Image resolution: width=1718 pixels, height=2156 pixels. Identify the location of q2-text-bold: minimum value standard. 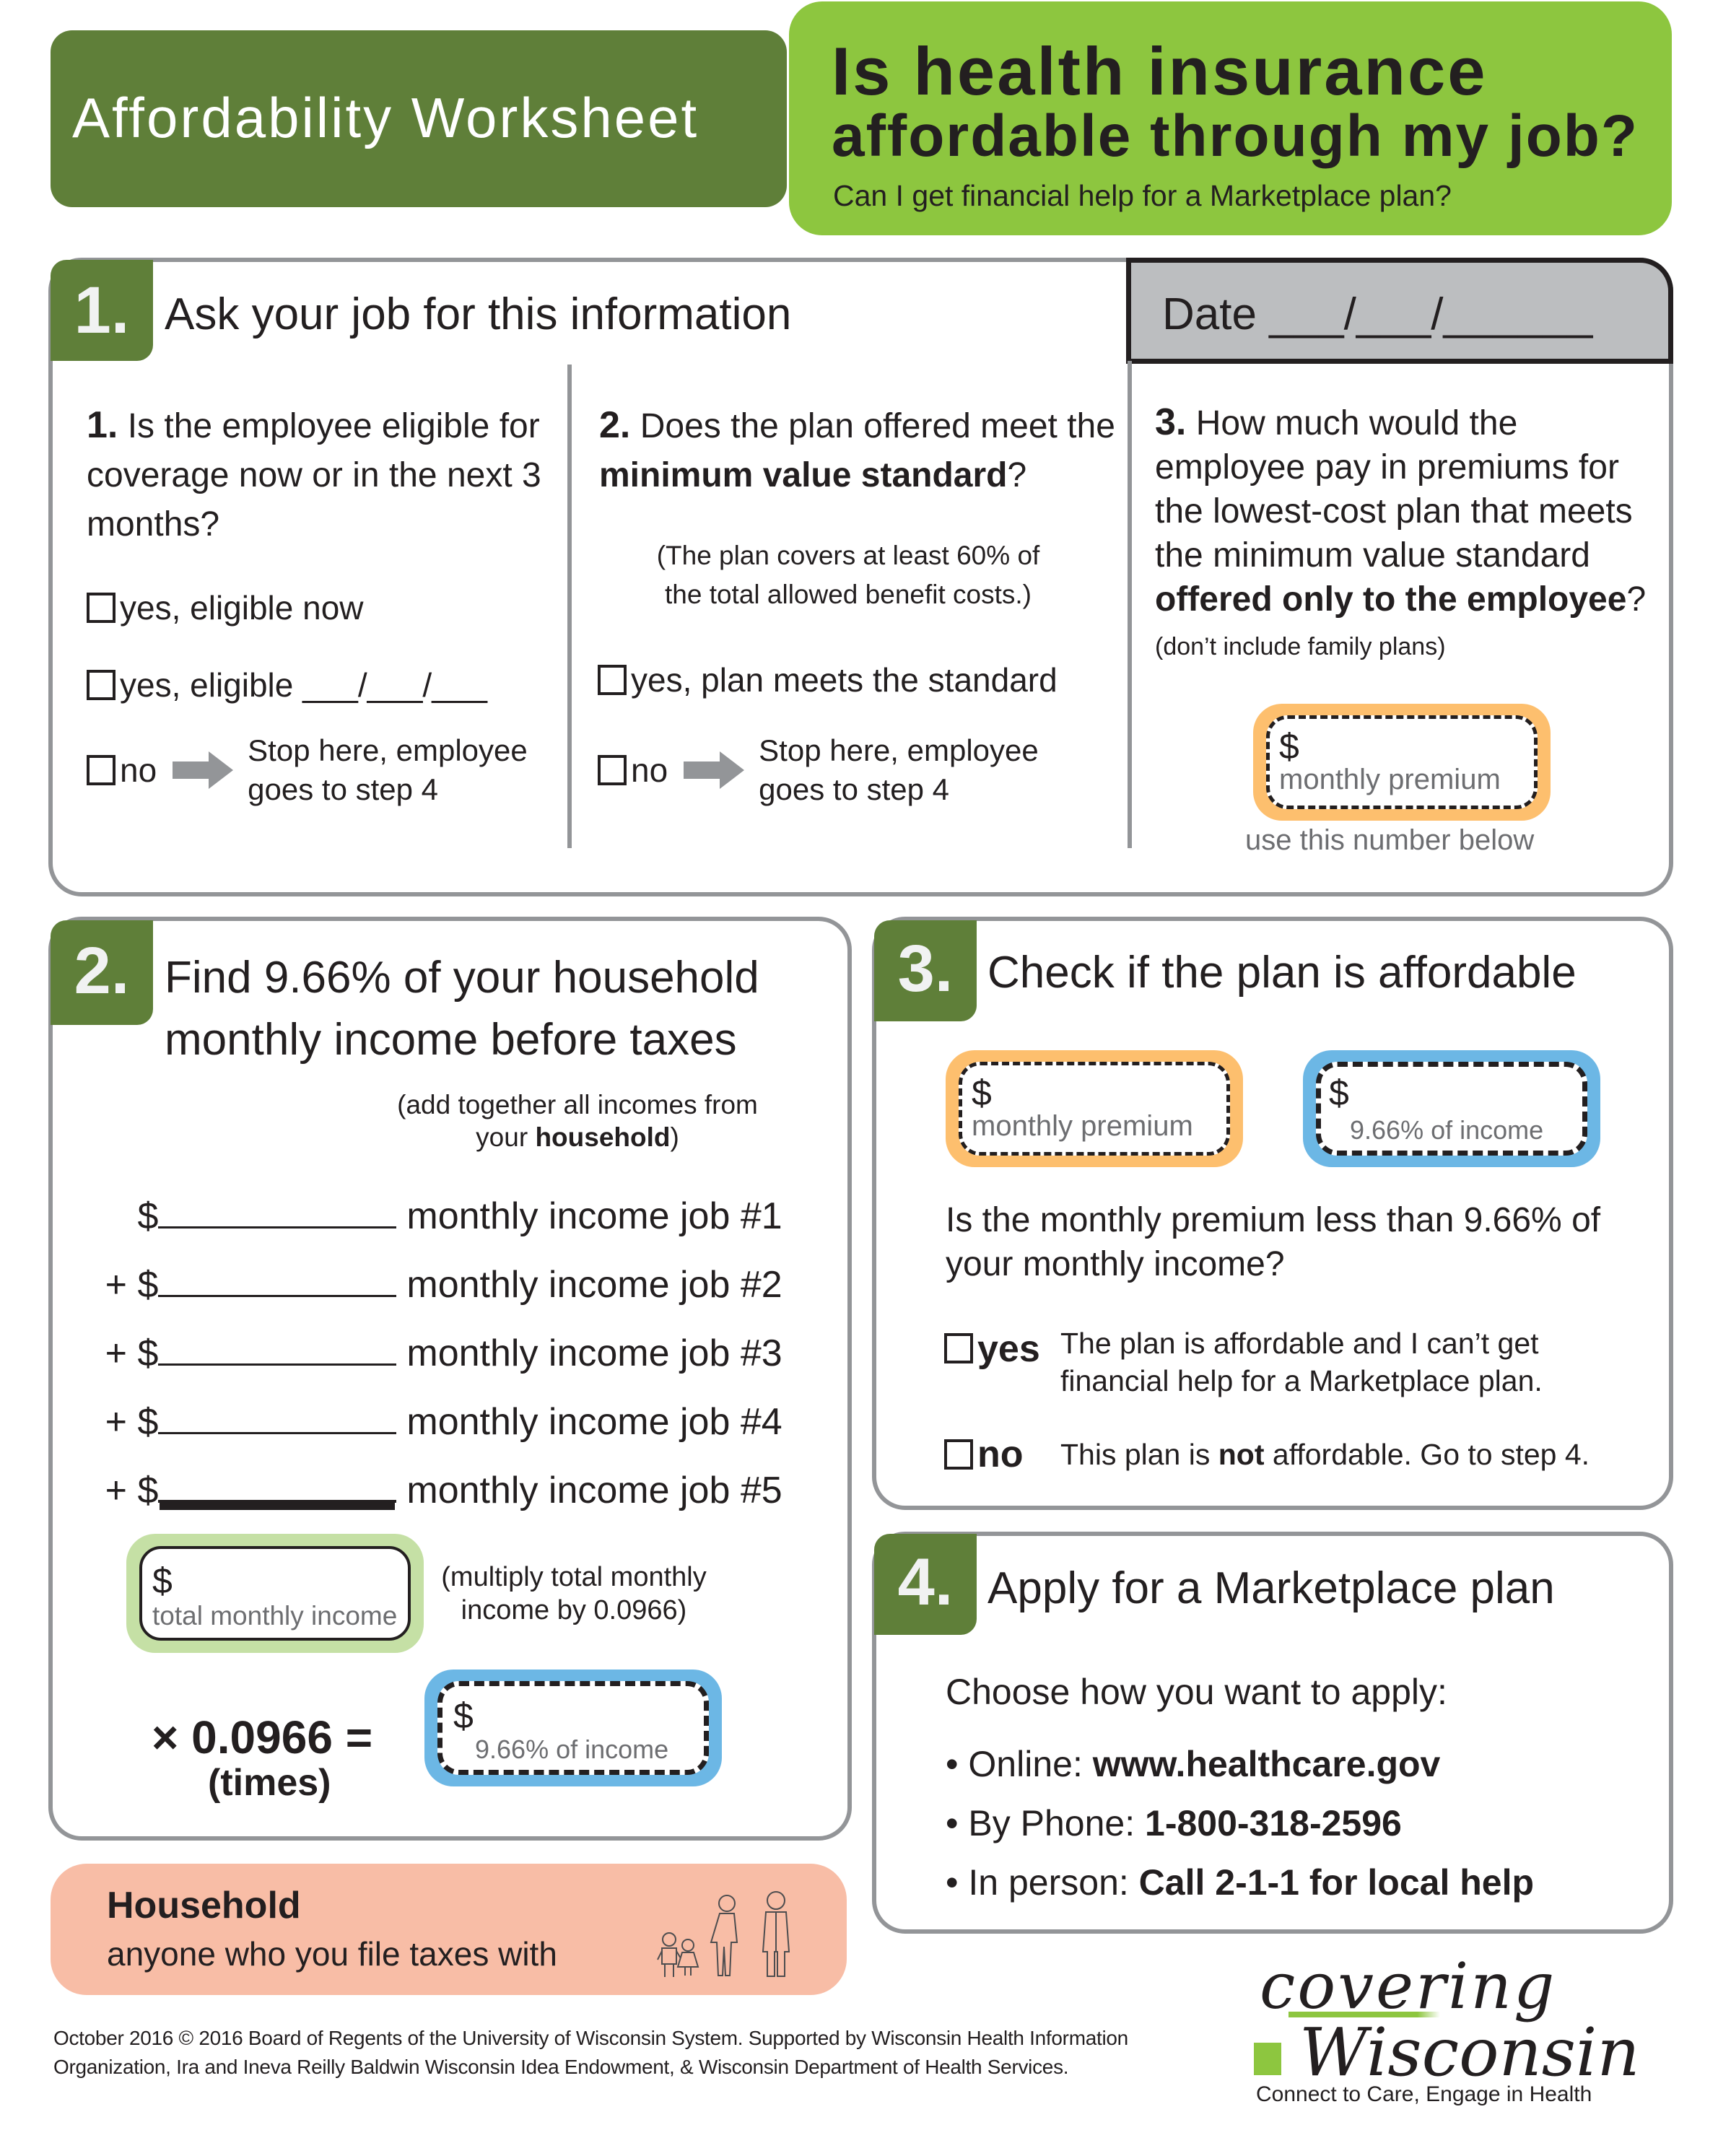
(803, 475).